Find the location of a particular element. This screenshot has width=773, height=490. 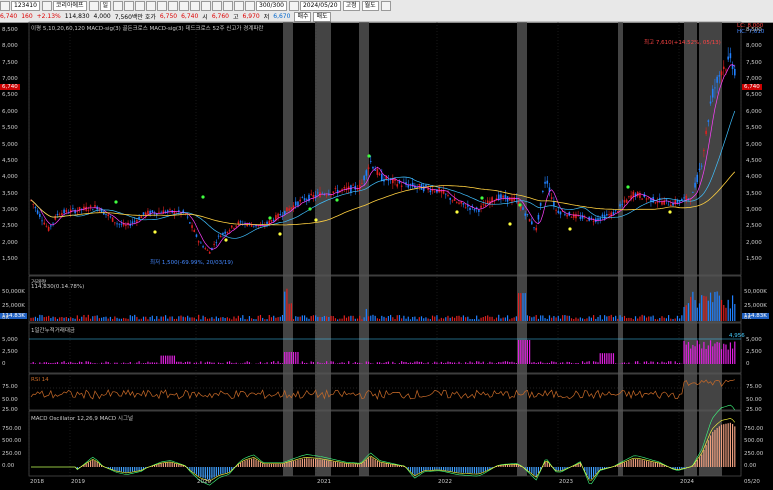

price-axis-tick-left: 2,000 is located at coordinates (10, 242).